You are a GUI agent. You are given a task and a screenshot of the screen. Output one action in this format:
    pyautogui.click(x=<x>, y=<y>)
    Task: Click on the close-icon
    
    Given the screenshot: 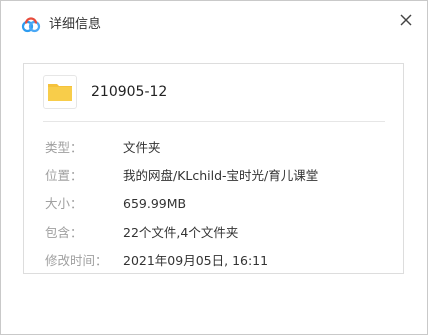 What is the action you would take?
    pyautogui.click(x=406, y=20)
    